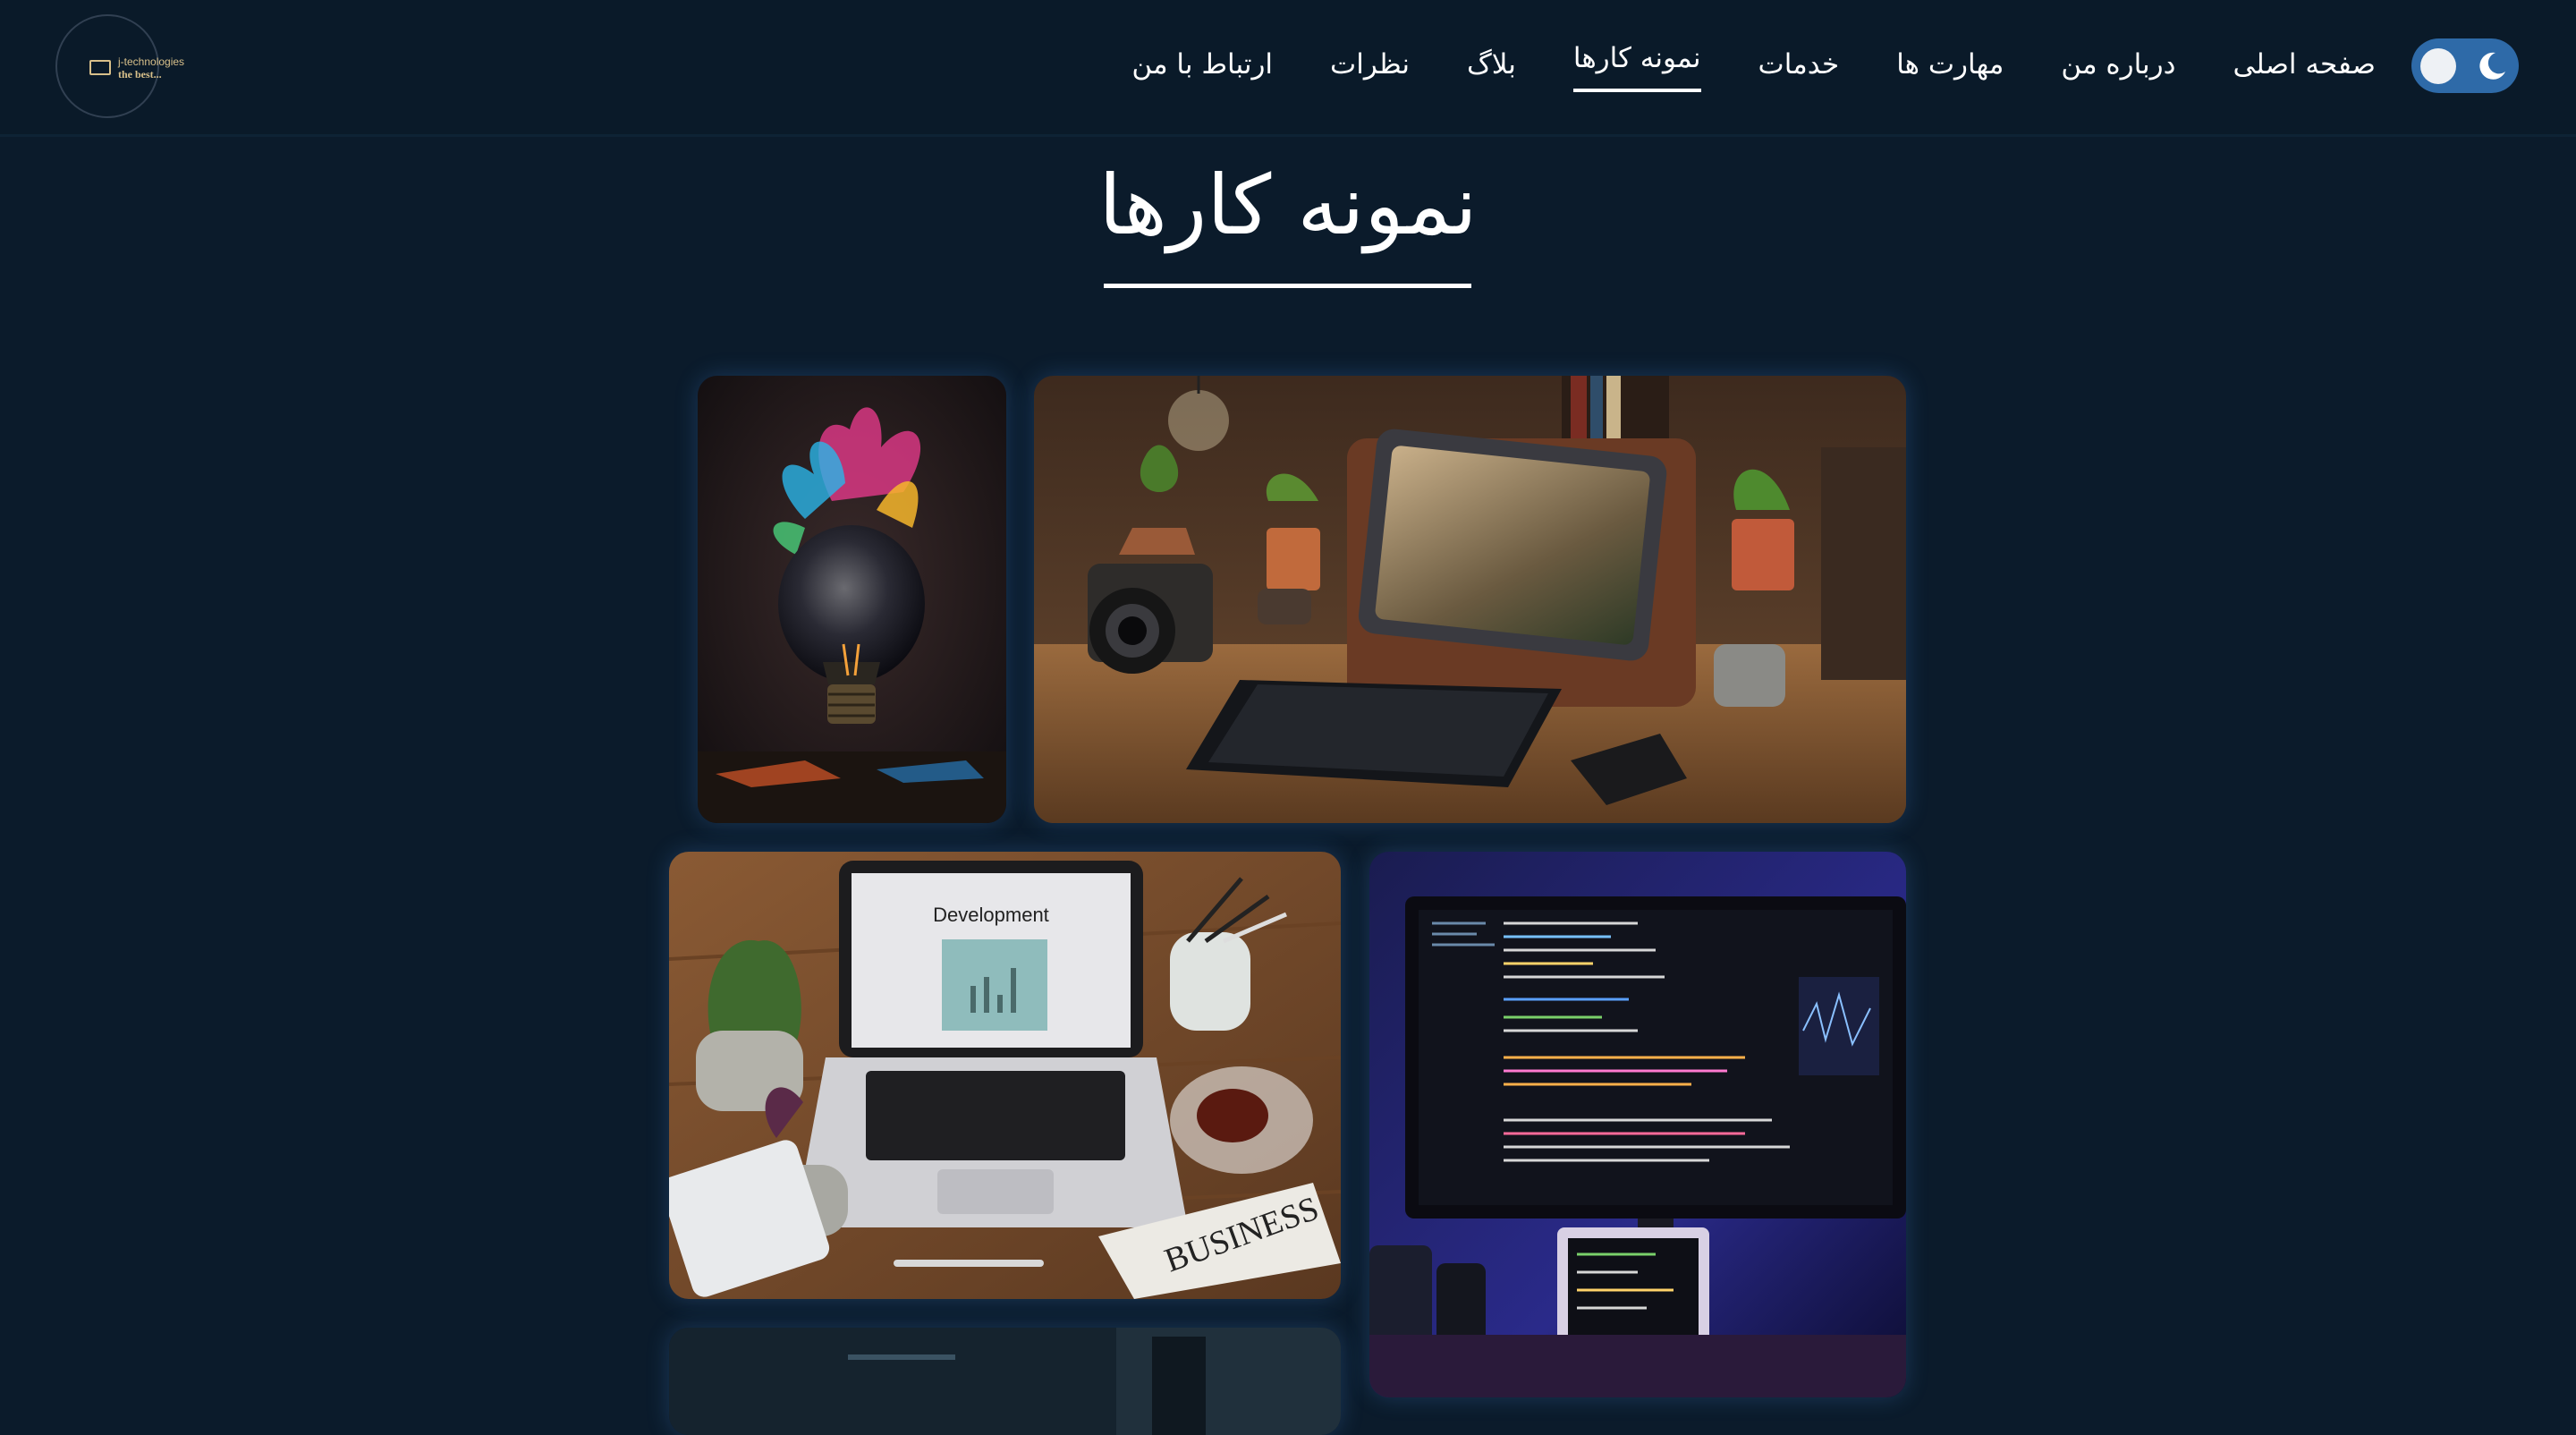 The image size is (2576, 1435). I want to click on partial-bottom-image, so click(1005, 1381).